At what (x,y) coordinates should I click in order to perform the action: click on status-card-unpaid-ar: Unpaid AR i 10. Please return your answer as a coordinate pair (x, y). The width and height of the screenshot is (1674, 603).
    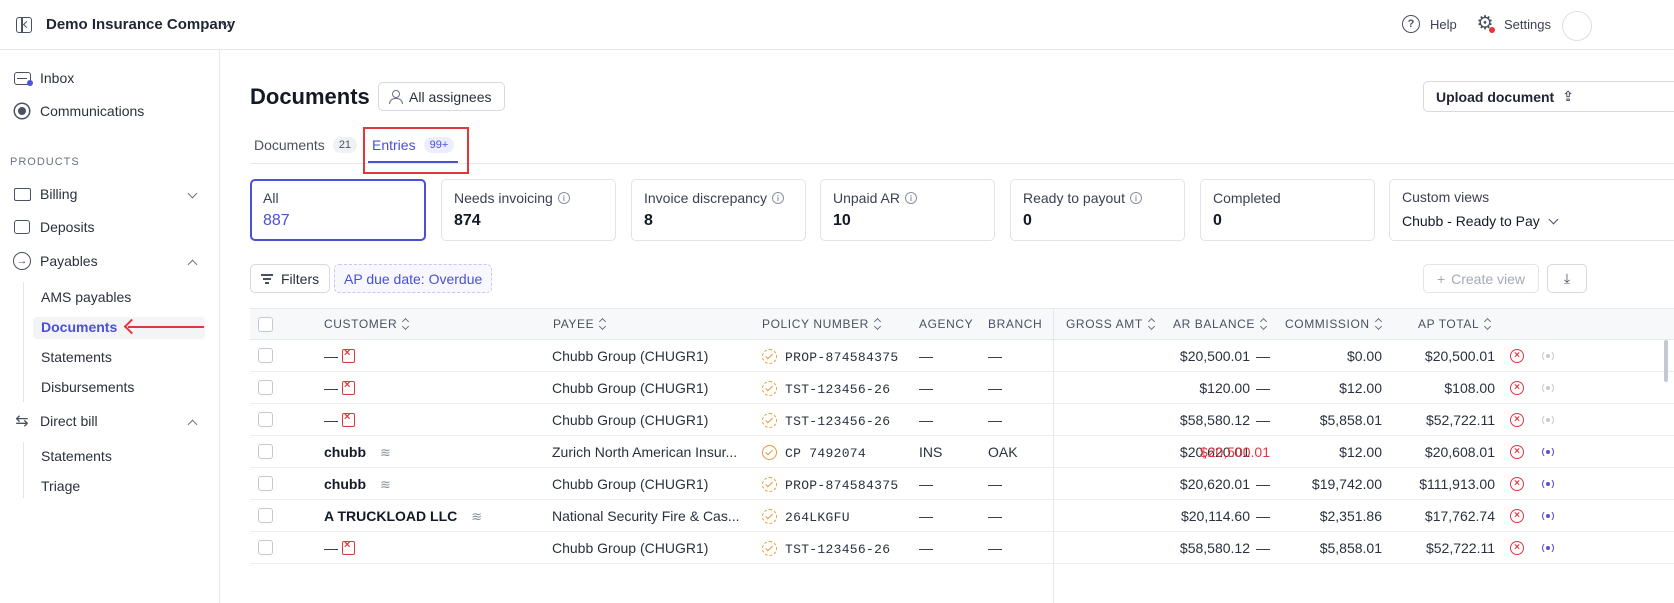
    Looking at the image, I should click on (907, 210).